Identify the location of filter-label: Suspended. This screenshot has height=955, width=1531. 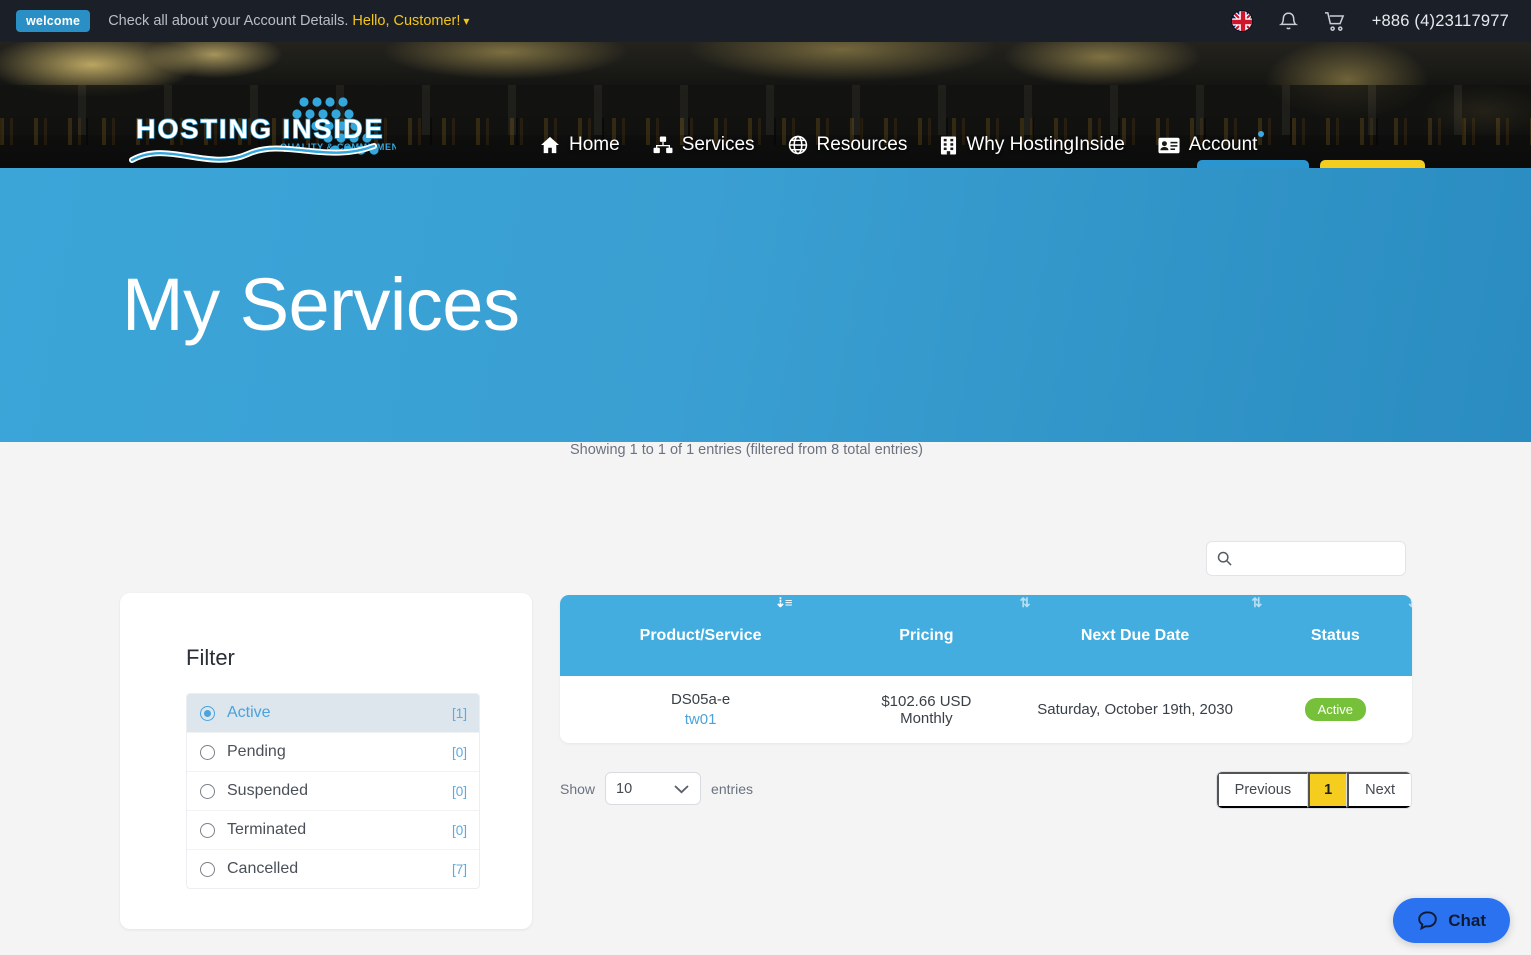
(267, 790).